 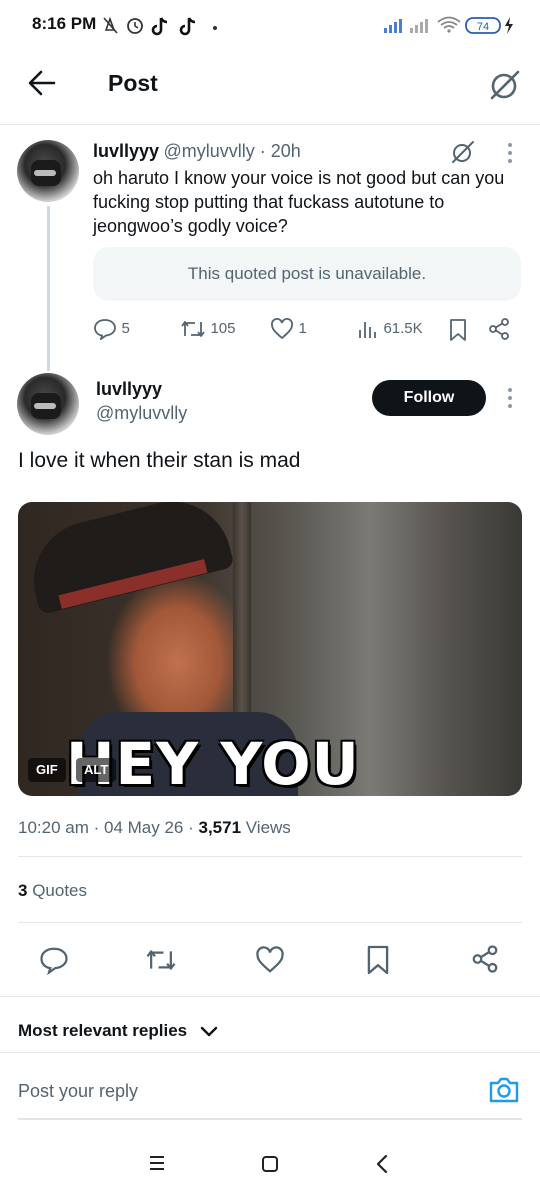 I want to click on camera-icon, so click(x=504, y=1092).